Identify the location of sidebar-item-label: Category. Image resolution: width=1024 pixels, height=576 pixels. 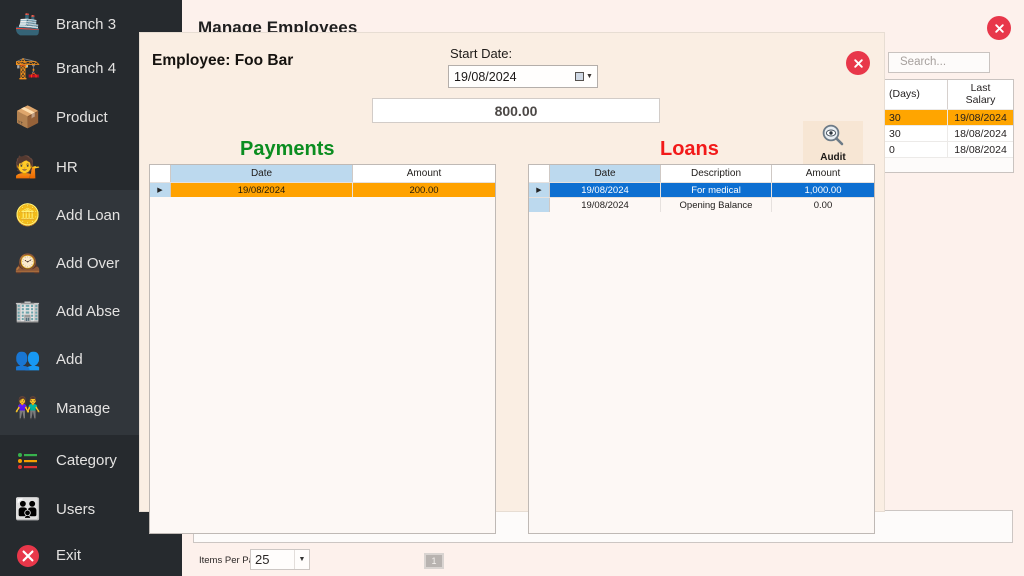
(86, 460).